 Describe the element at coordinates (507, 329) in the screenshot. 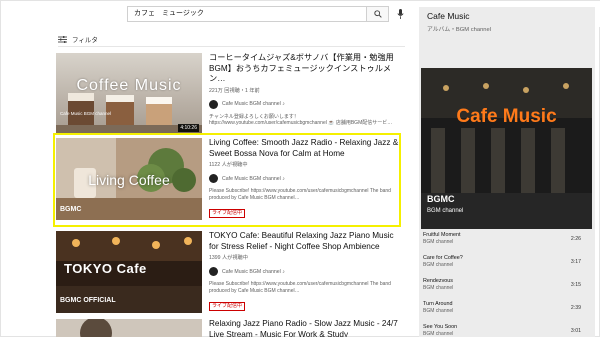

I see `track-item: See You Soon BGM channel 3:01` at that location.